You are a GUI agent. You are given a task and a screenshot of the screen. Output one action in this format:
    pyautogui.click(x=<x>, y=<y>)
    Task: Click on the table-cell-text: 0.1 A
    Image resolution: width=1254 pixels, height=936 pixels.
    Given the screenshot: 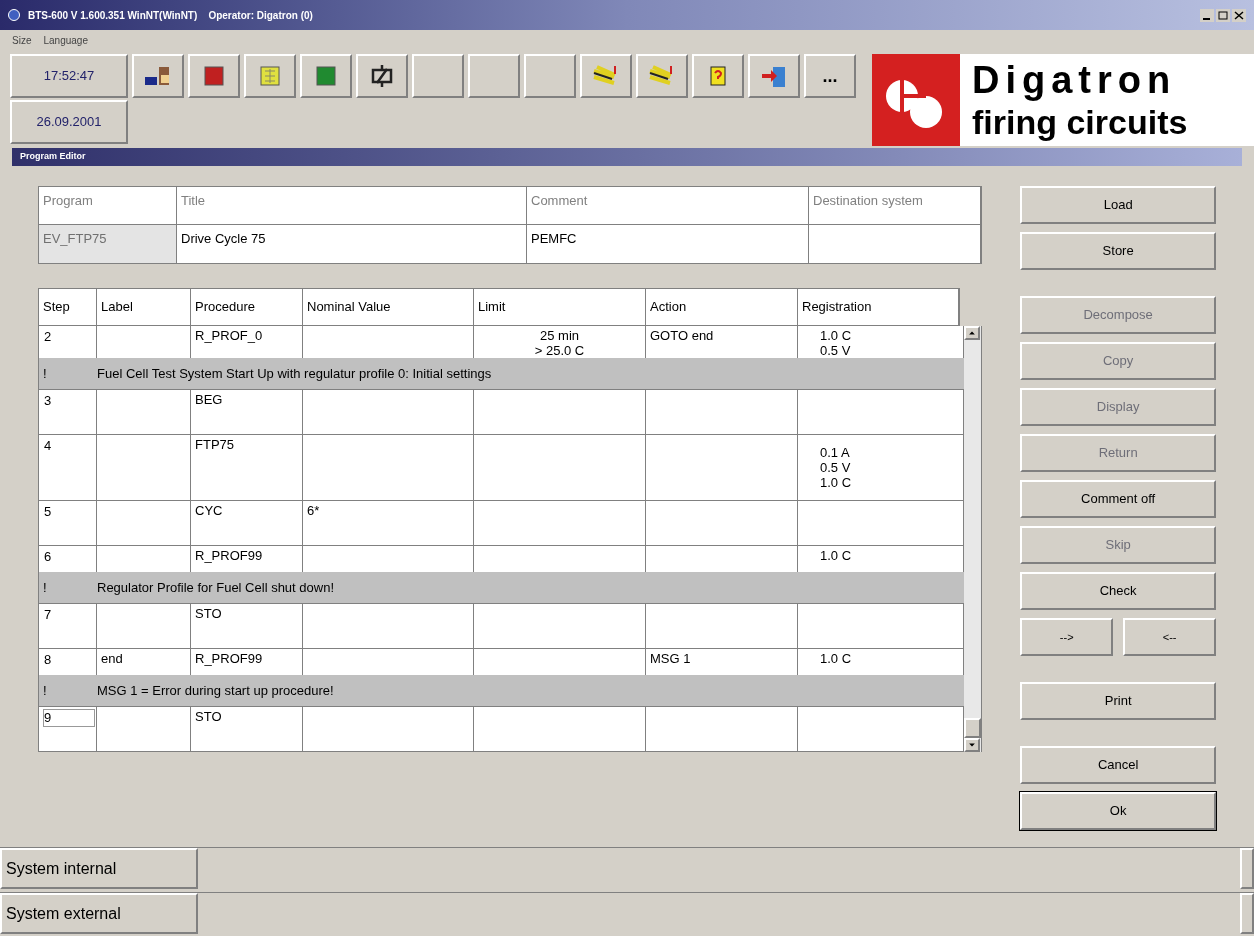 What is the action you would take?
    pyautogui.click(x=835, y=452)
    